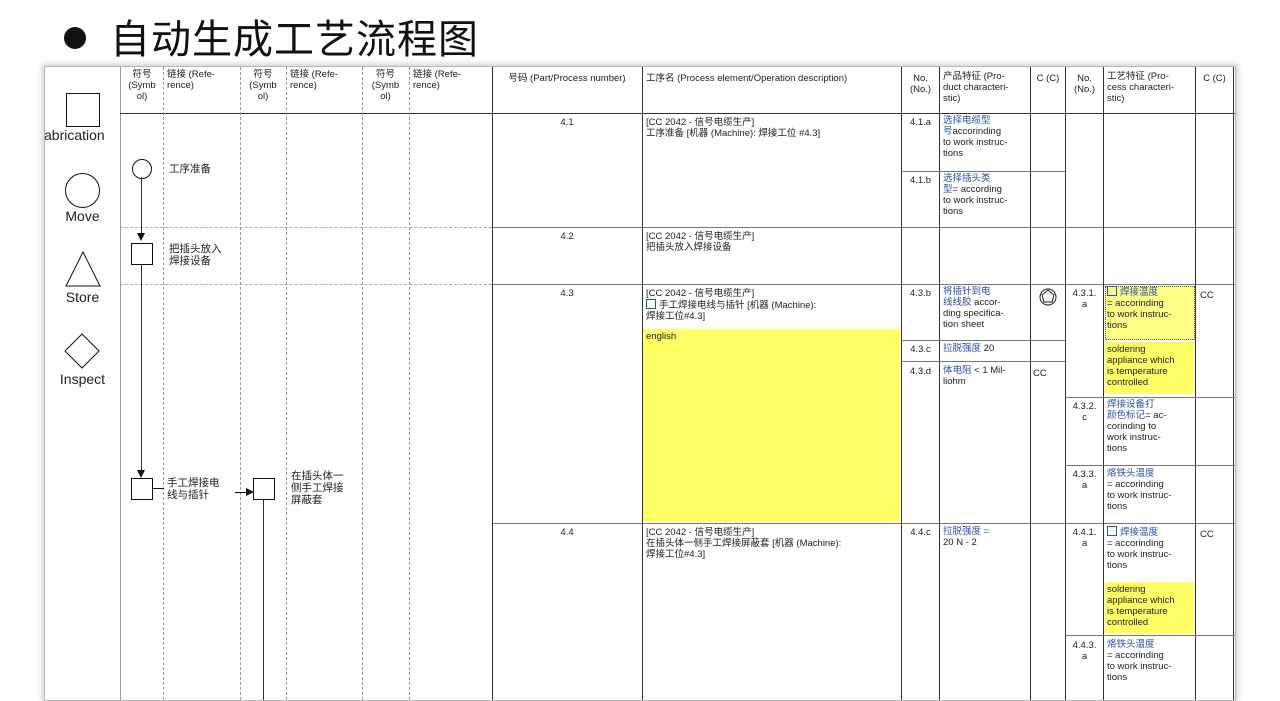 The height and width of the screenshot is (701, 1280). What do you see at coordinates (294, 40) in the screenshot?
I see `slide-title-text: 自动生成工艺流程图` at bounding box center [294, 40].